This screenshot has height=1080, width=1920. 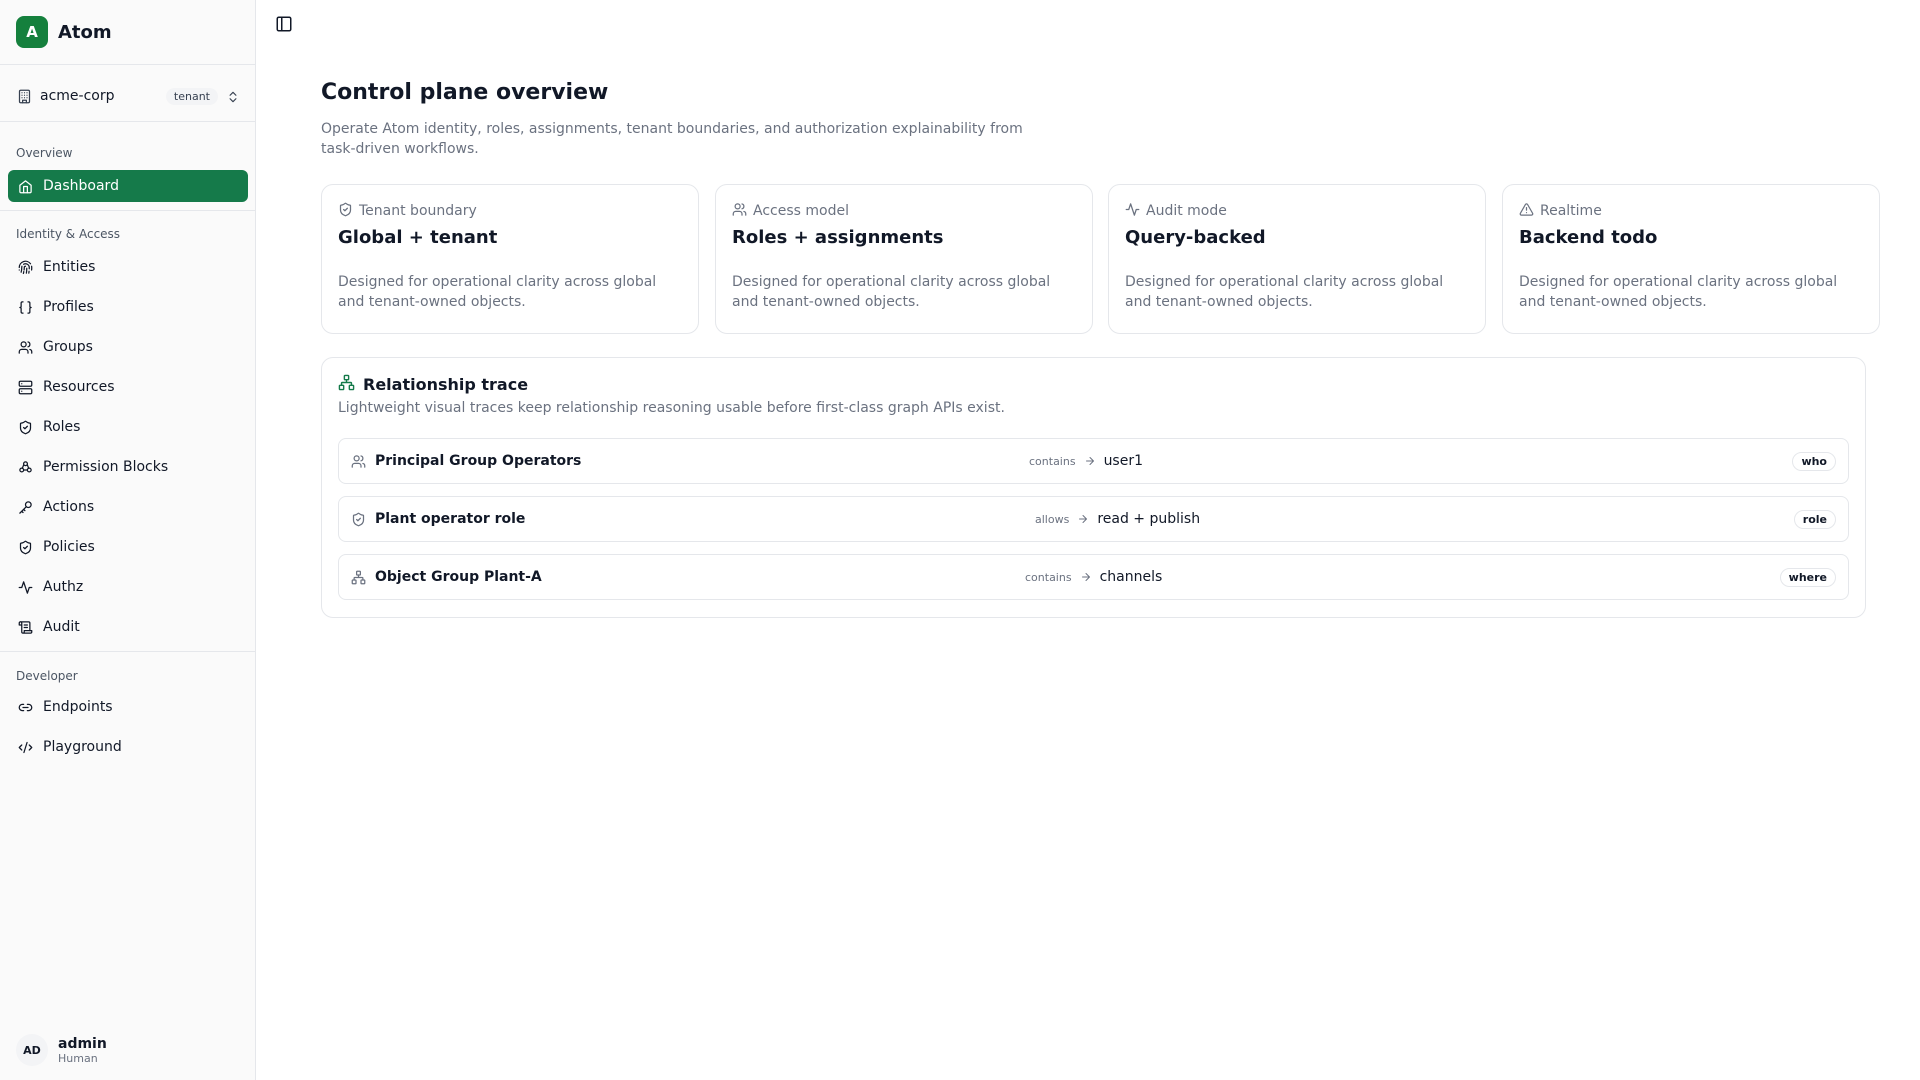 What do you see at coordinates (128, 96) in the screenshot?
I see `tenant-switcher: acme-corp tenant` at bounding box center [128, 96].